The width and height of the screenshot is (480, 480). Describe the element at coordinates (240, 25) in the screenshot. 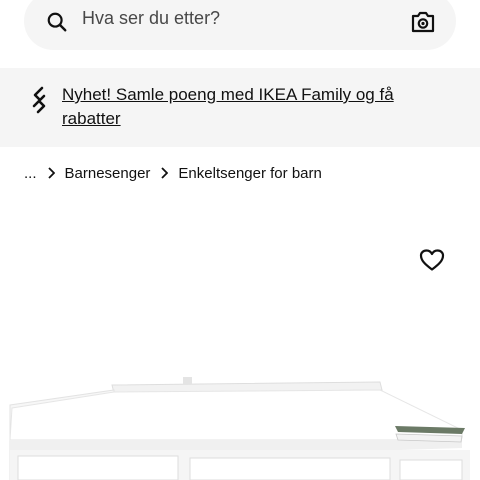

I see `search-bar: Hva ser du etter?` at that location.